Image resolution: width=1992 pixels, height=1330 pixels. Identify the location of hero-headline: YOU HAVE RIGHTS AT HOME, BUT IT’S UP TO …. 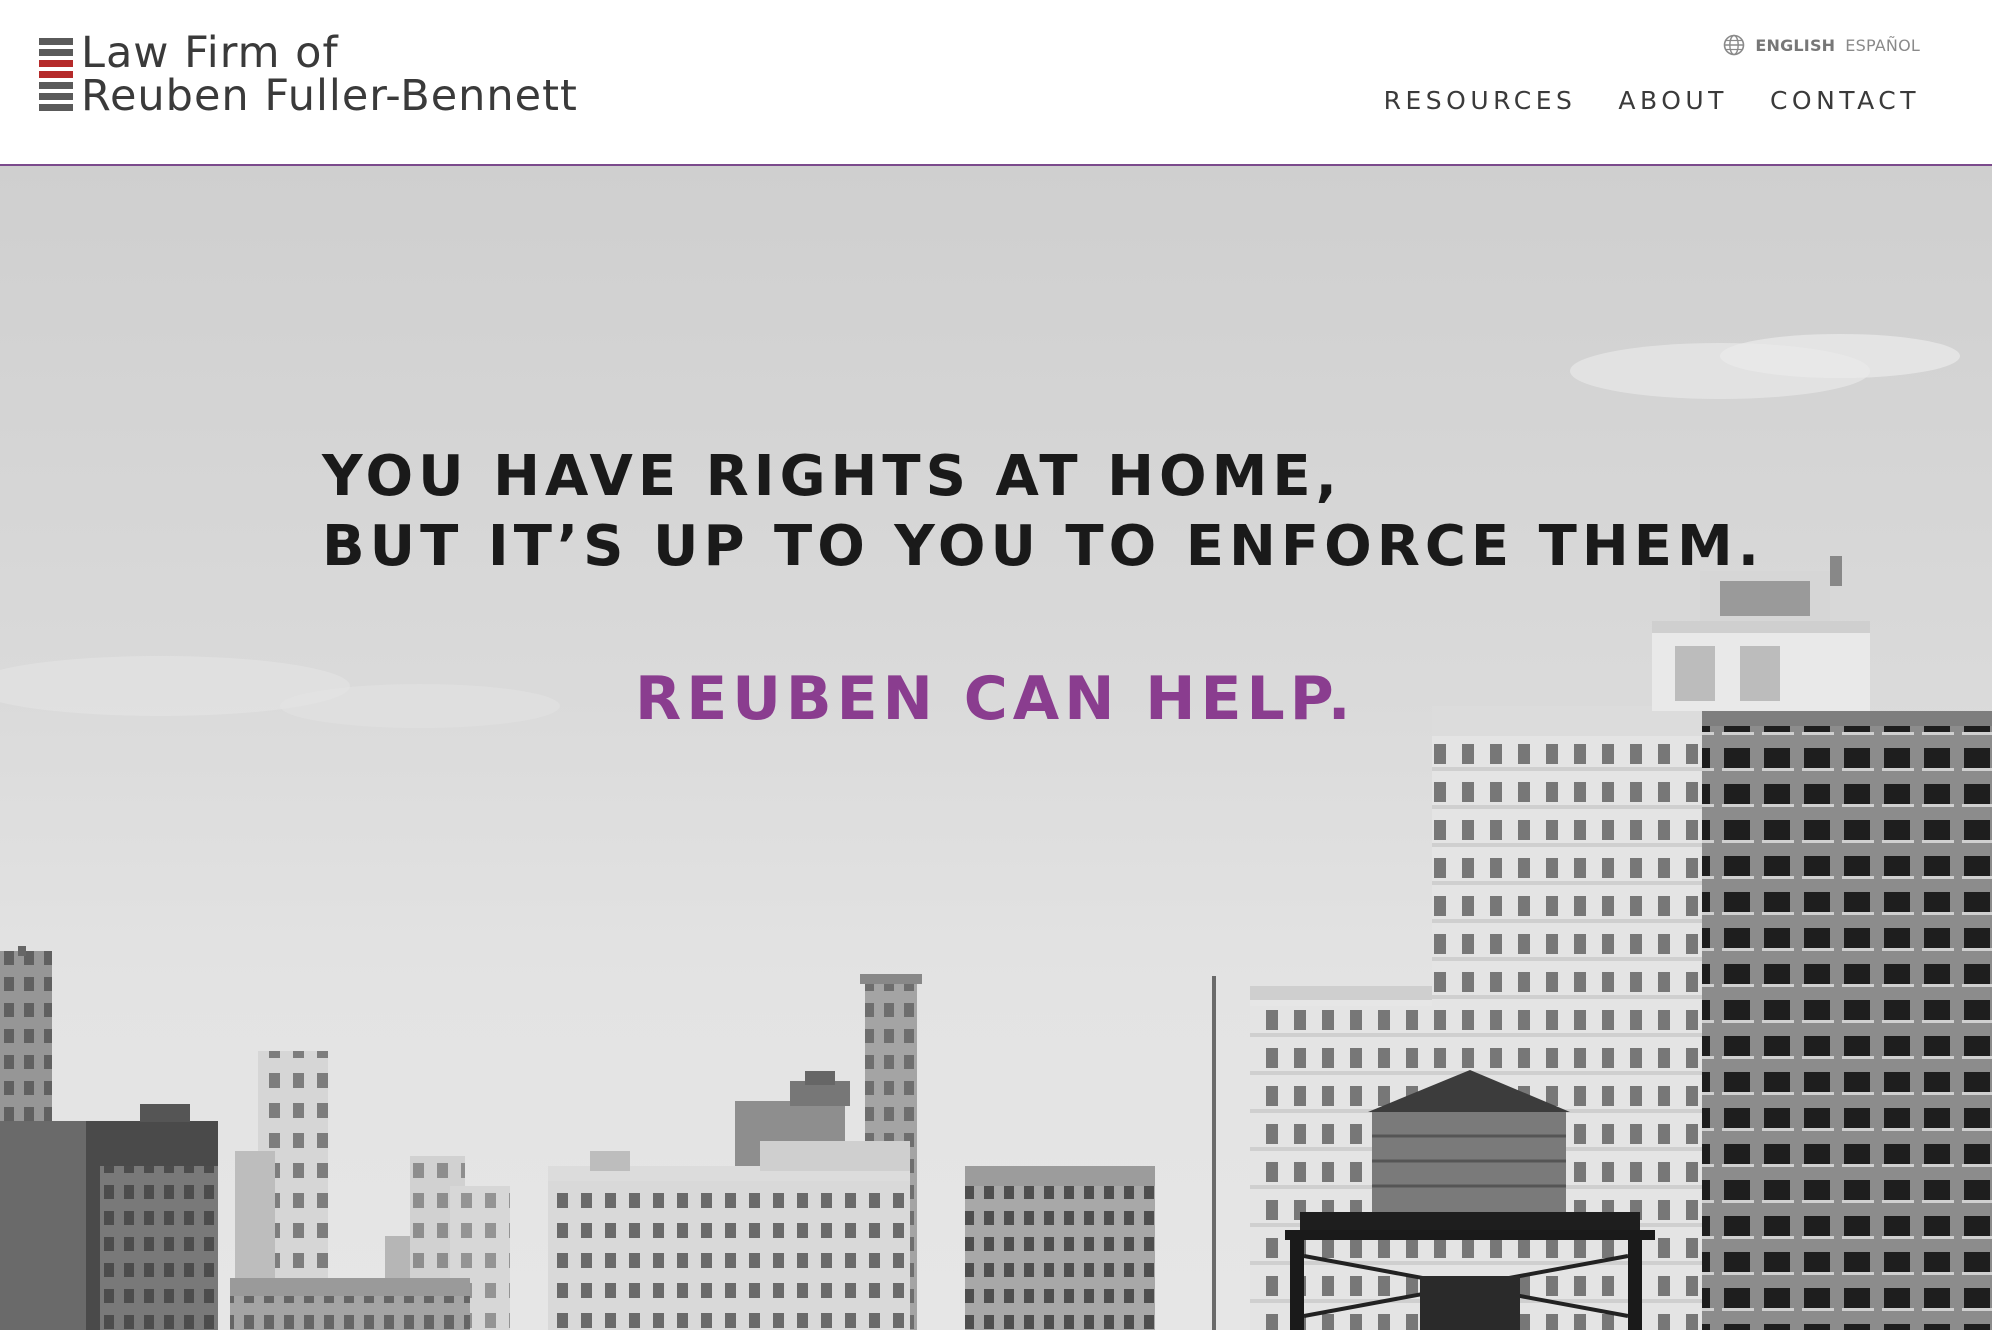
(1043, 512).